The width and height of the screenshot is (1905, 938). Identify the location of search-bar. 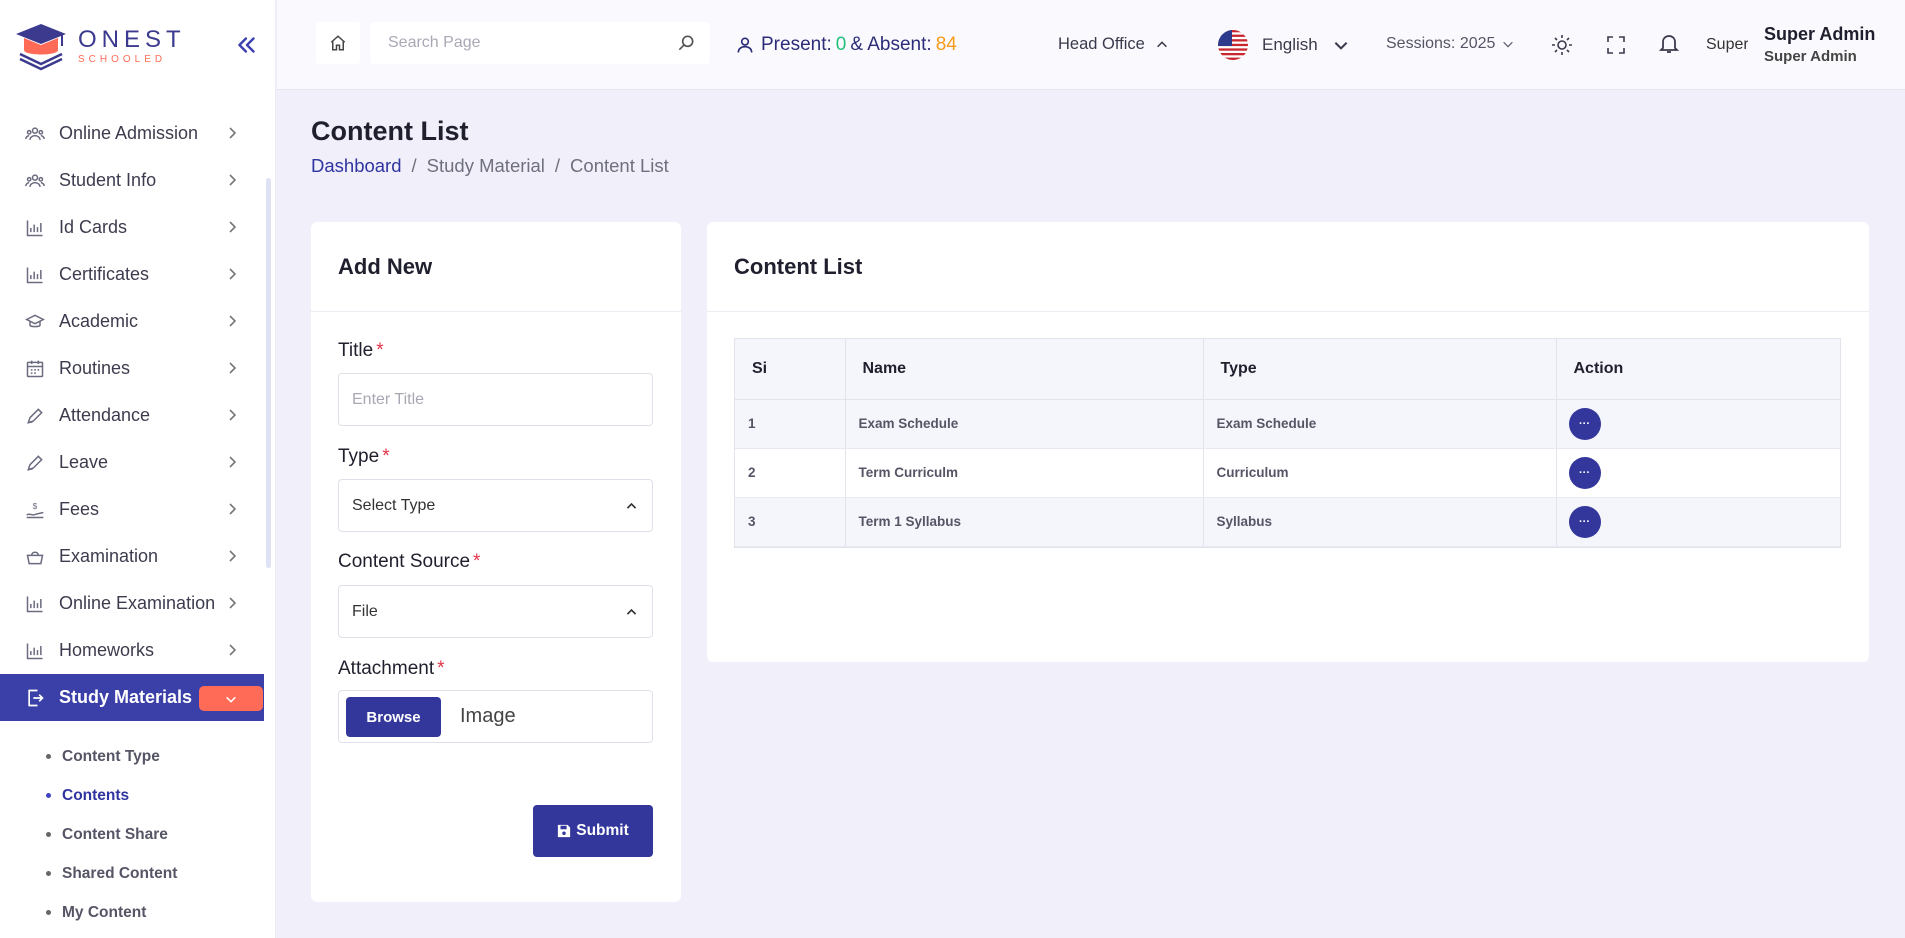
(540, 43).